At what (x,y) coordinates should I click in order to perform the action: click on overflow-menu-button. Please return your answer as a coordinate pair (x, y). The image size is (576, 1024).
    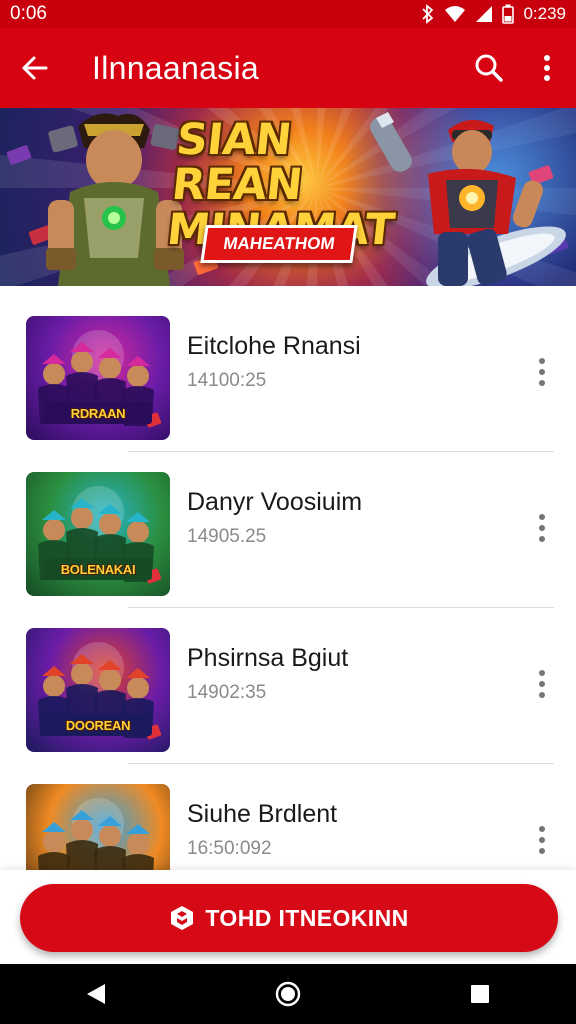
    Looking at the image, I should click on (547, 68).